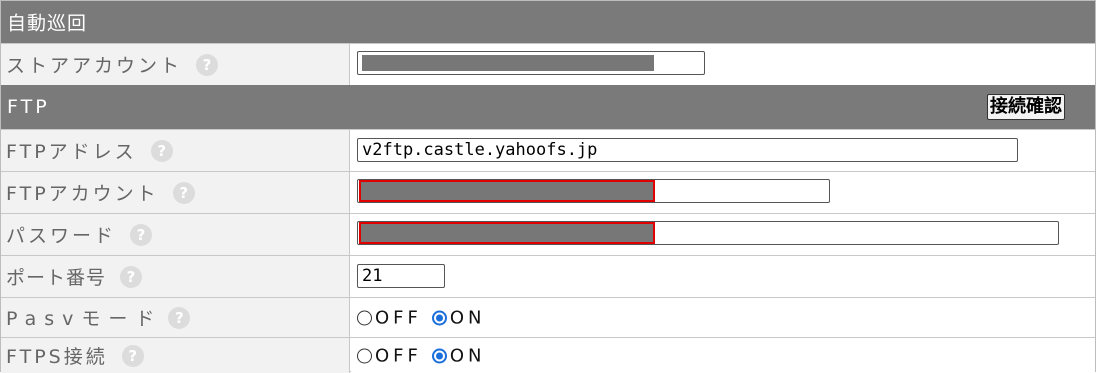 Image resolution: width=1096 pixels, height=373 pixels. What do you see at coordinates (507, 233) in the screenshot?
I see `redacted-password` at bounding box center [507, 233].